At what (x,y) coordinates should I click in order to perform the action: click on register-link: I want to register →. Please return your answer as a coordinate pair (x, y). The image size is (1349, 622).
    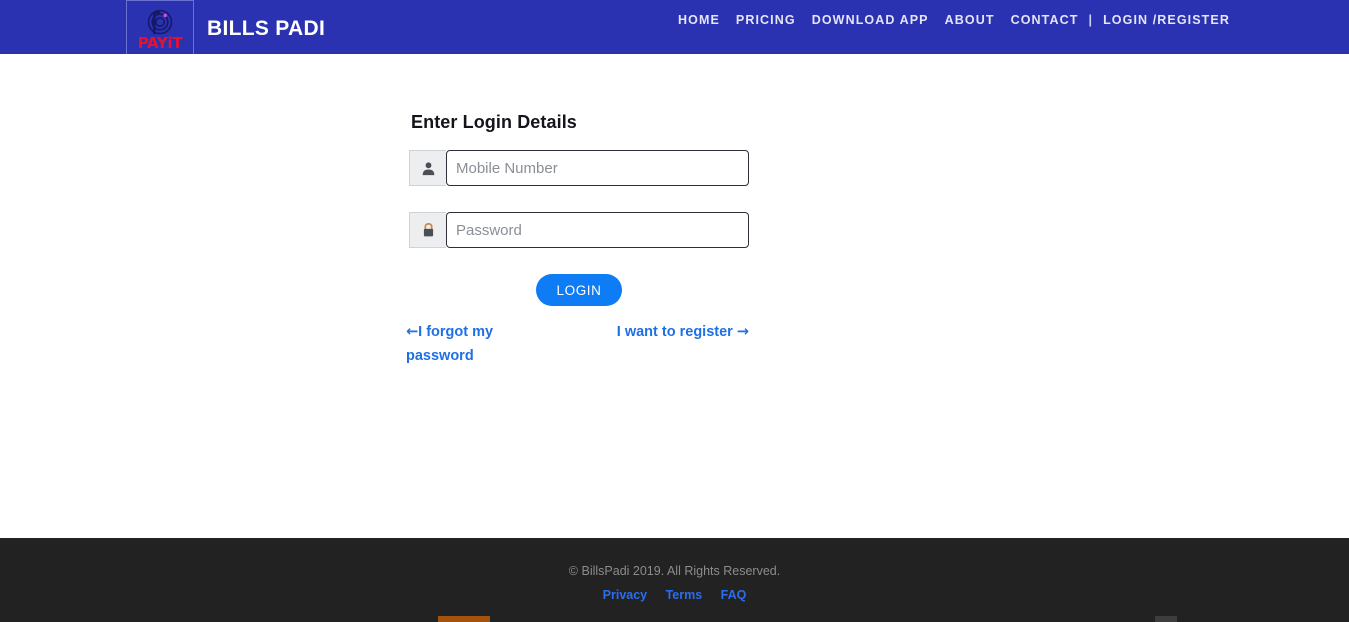
    Looking at the image, I should click on (683, 332).